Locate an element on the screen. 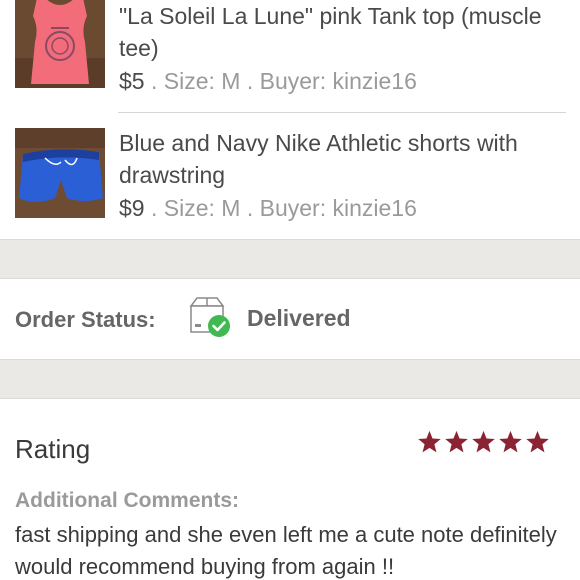 Image resolution: width=580 pixels, height=580 pixels. blue-shorts-photo is located at coordinates (60, 173).